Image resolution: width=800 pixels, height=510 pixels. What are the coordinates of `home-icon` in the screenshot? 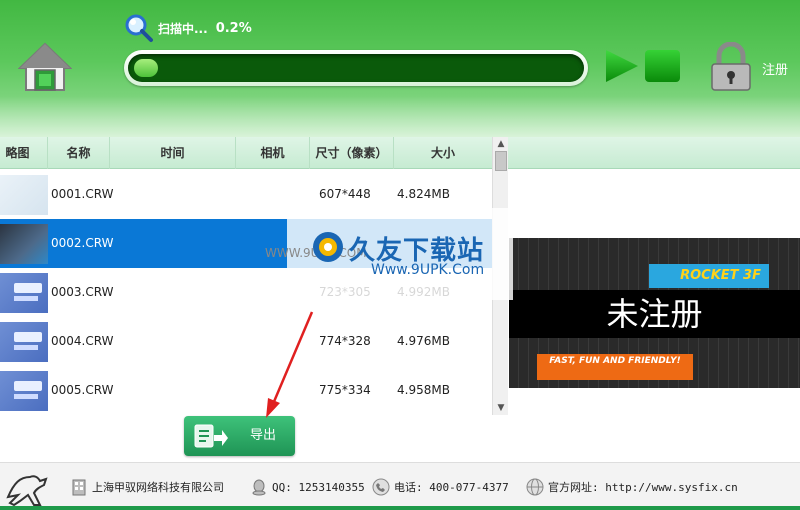 It's located at (45, 66).